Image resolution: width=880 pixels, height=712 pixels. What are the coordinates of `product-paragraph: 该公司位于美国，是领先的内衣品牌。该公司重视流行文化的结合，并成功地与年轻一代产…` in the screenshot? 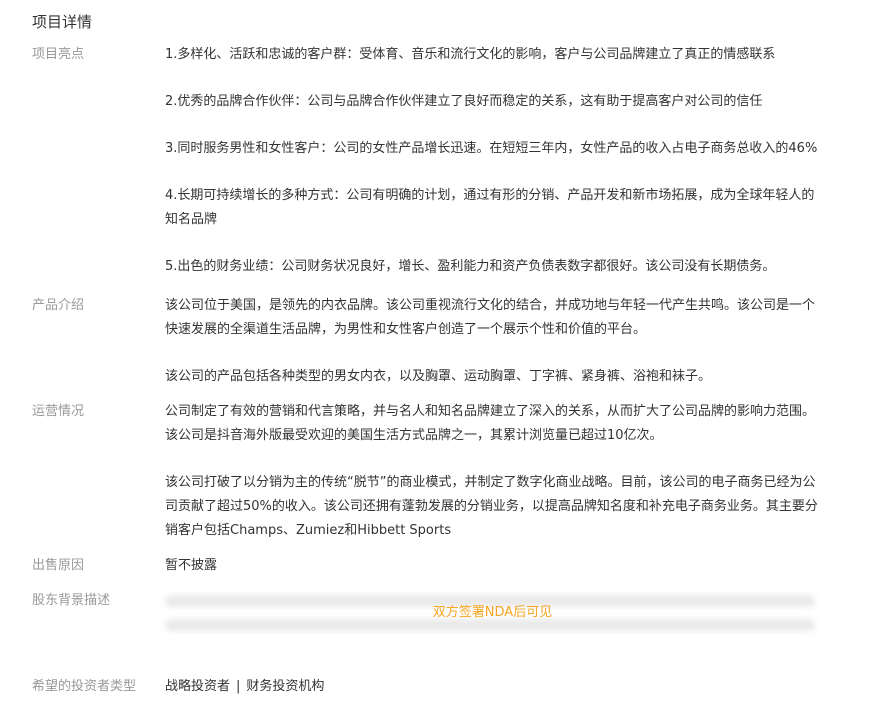 It's located at (490, 317).